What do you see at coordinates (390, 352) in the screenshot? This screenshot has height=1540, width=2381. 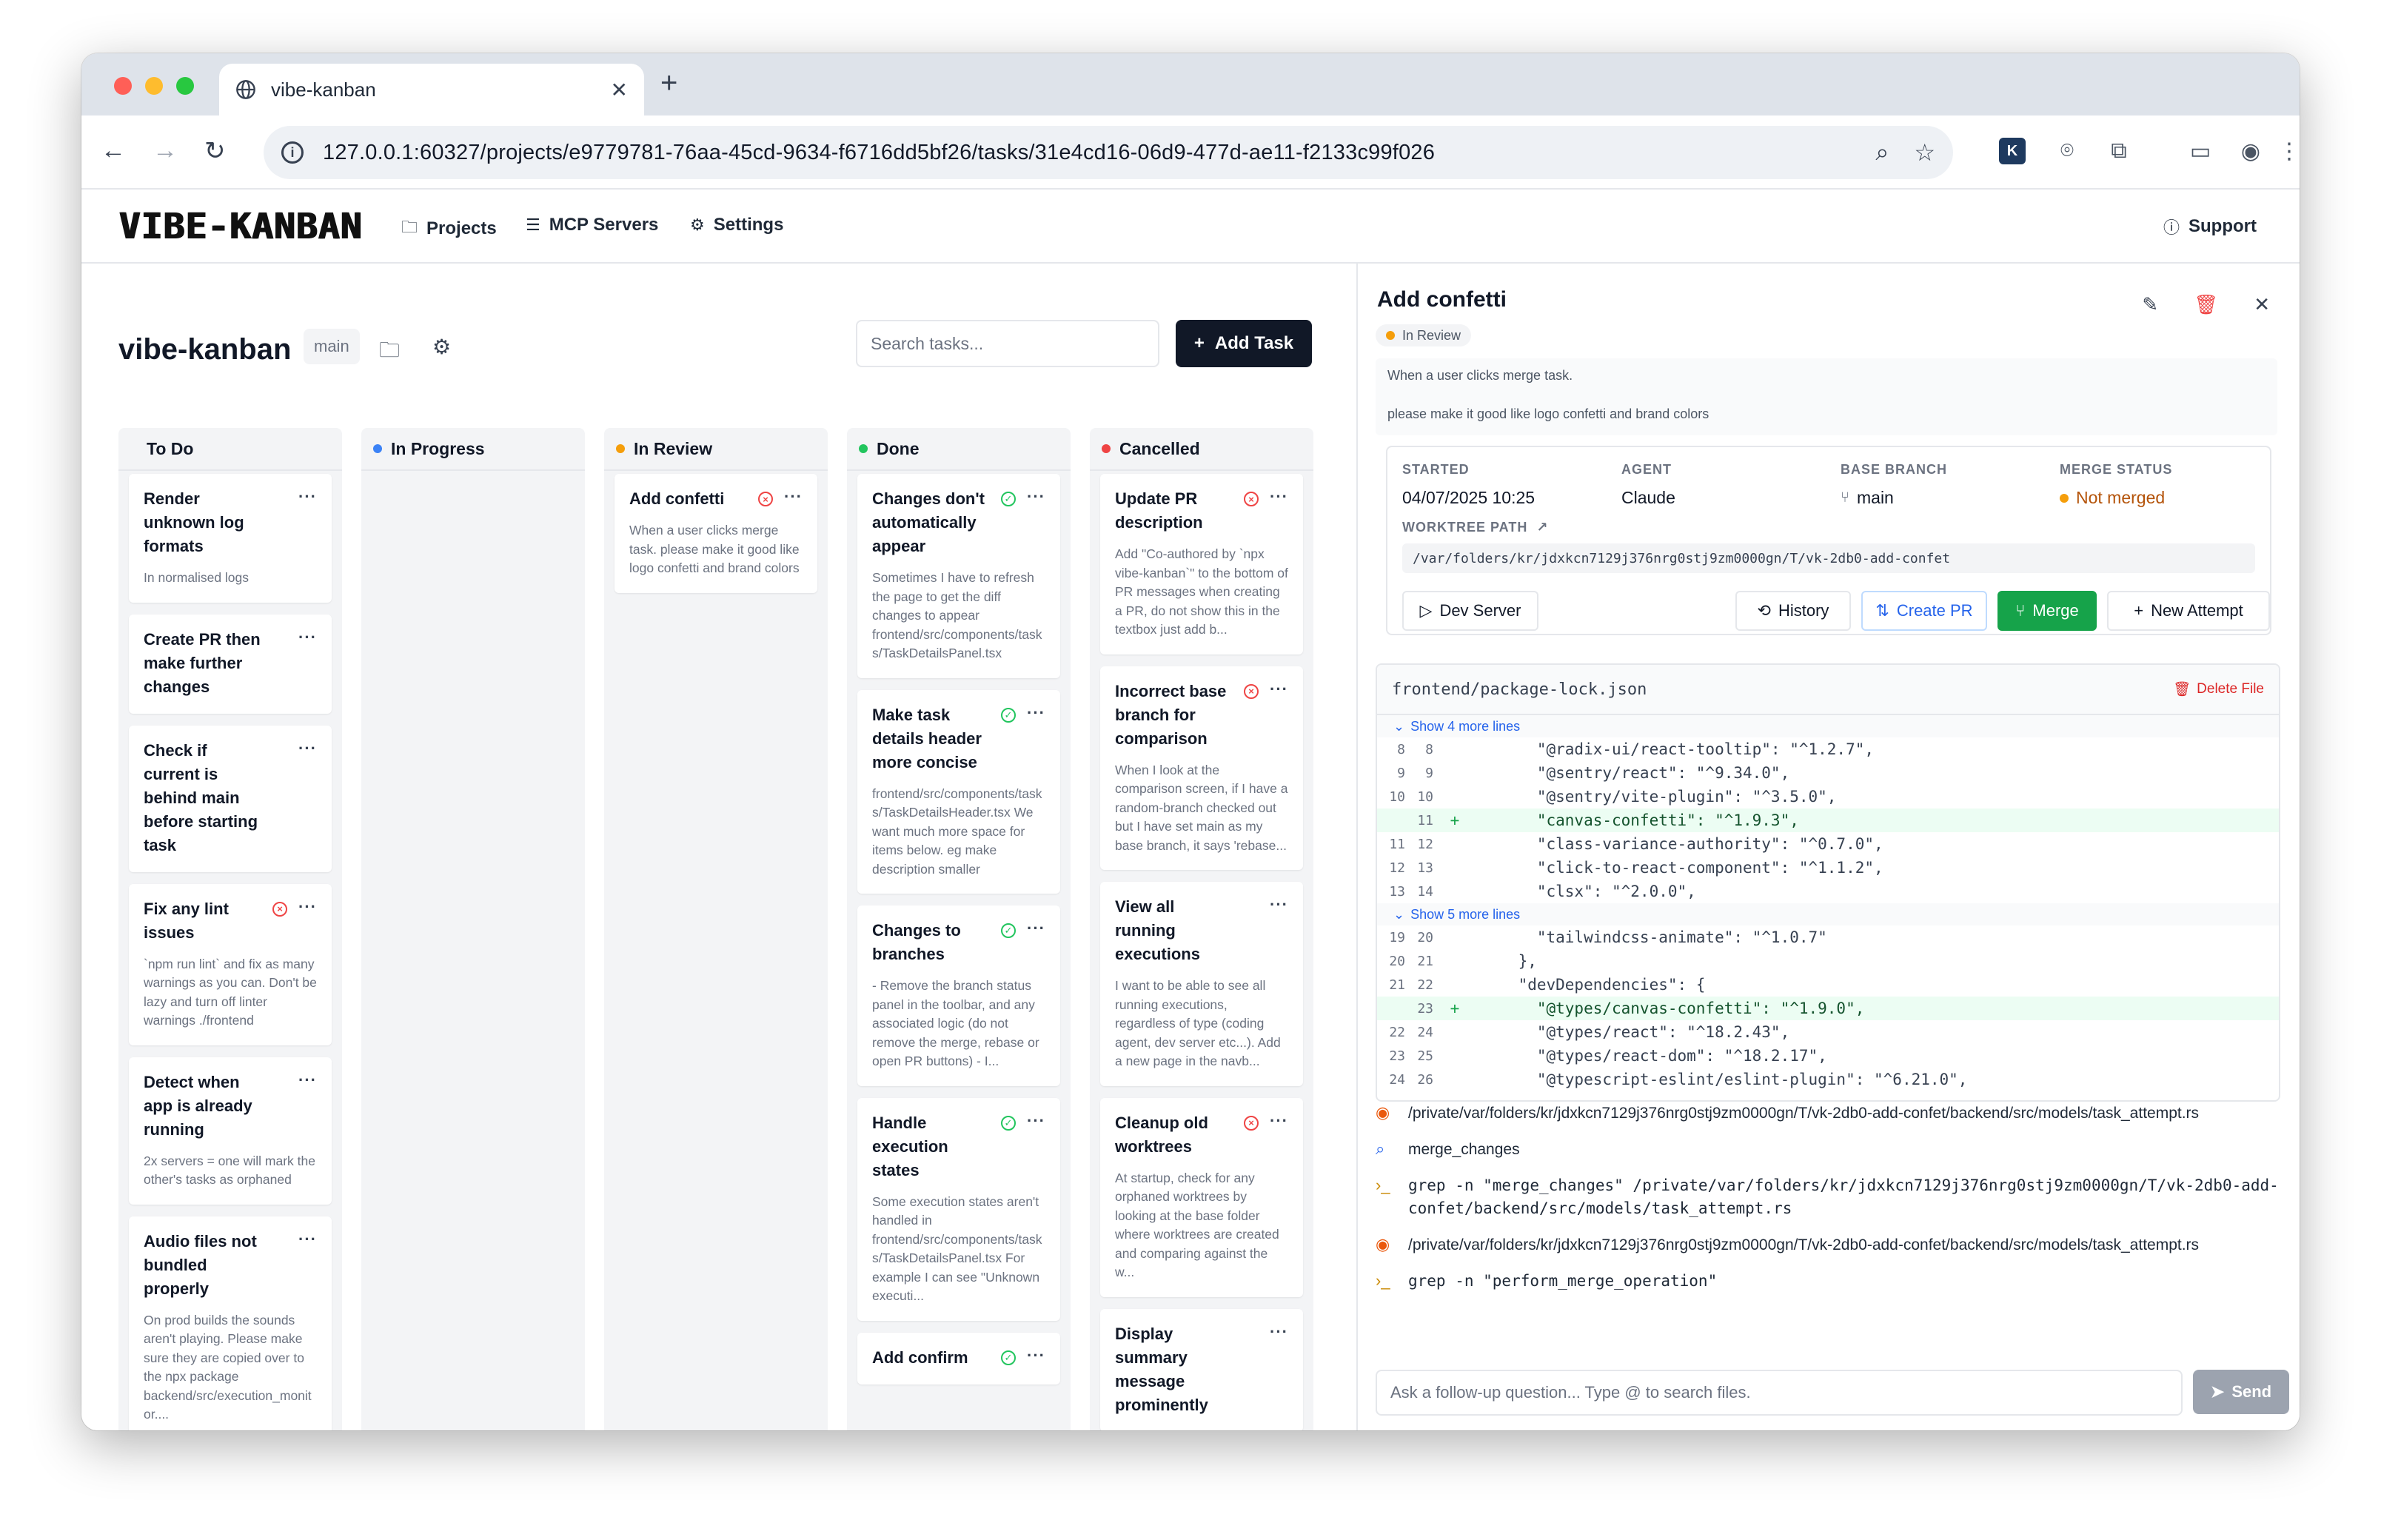 I see `open-folder-icon: 🗀` at bounding box center [390, 352].